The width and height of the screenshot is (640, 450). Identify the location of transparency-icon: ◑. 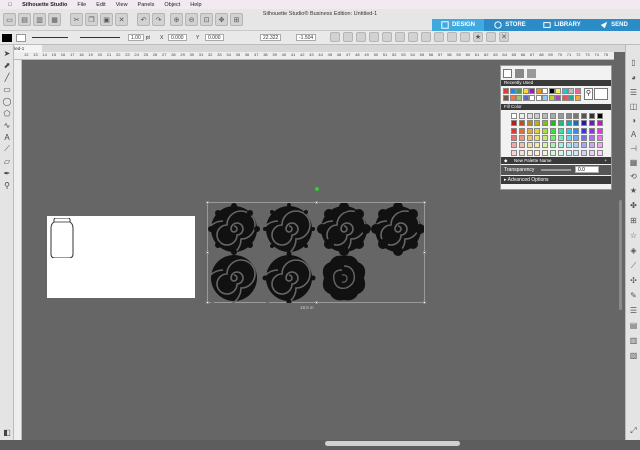
(633, 120).